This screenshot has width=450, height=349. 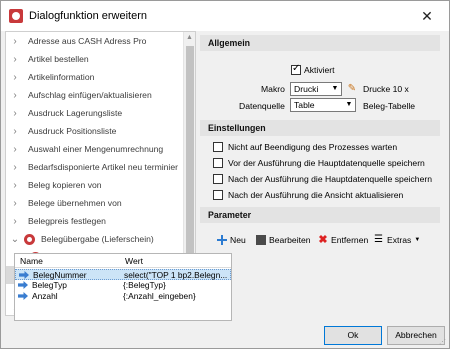 I want to click on tree-item: ⌄ Belegübergabe (Lieferschein), so click(x=95, y=239).